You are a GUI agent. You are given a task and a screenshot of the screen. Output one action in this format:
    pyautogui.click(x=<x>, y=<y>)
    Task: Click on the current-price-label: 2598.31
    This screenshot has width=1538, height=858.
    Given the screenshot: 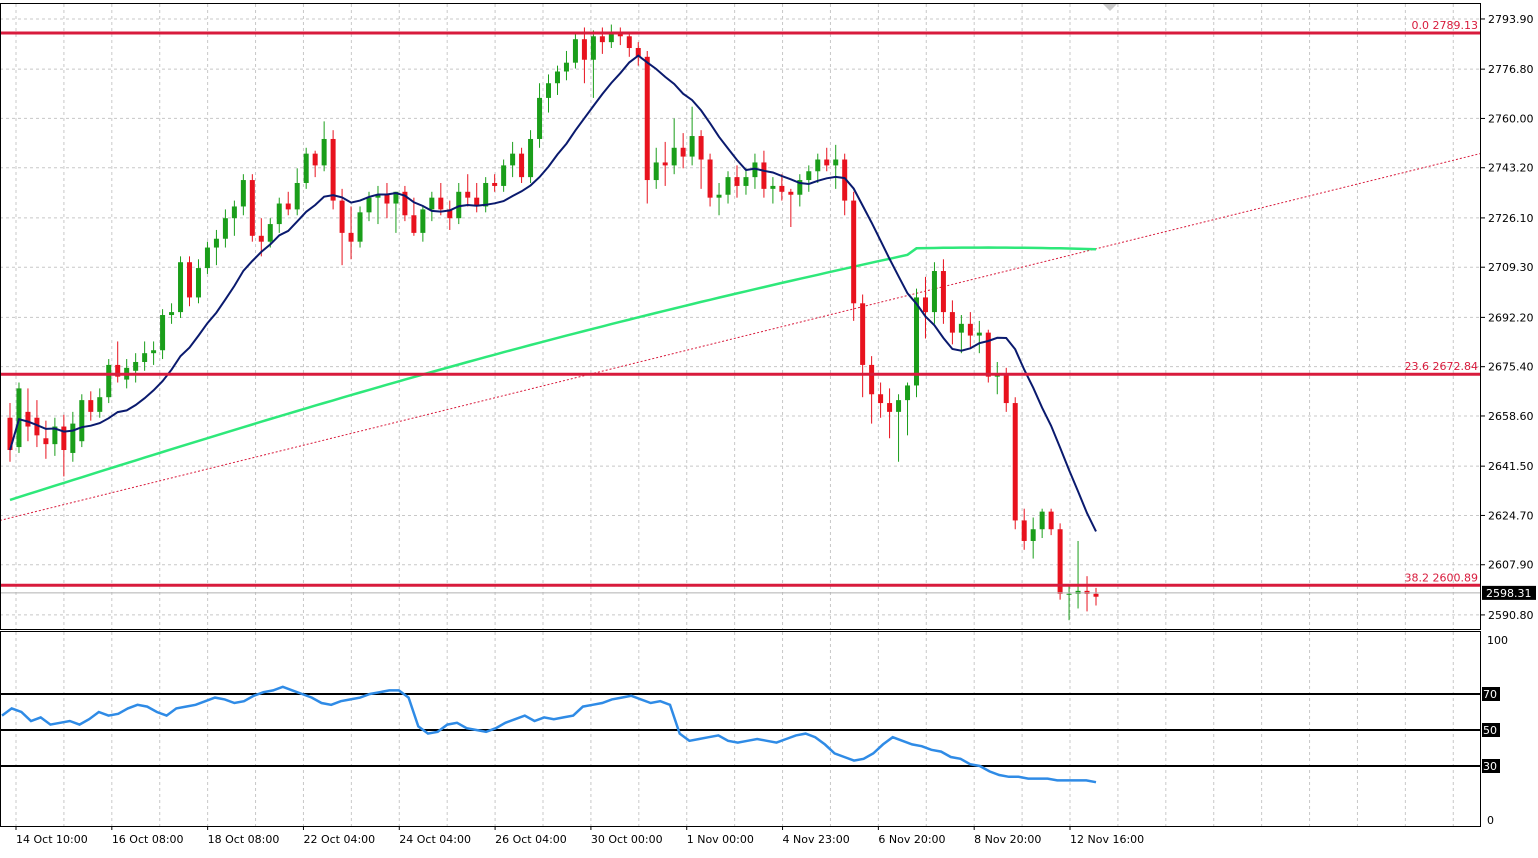 What is the action you would take?
    pyautogui.click(x=1509, y=593)
    